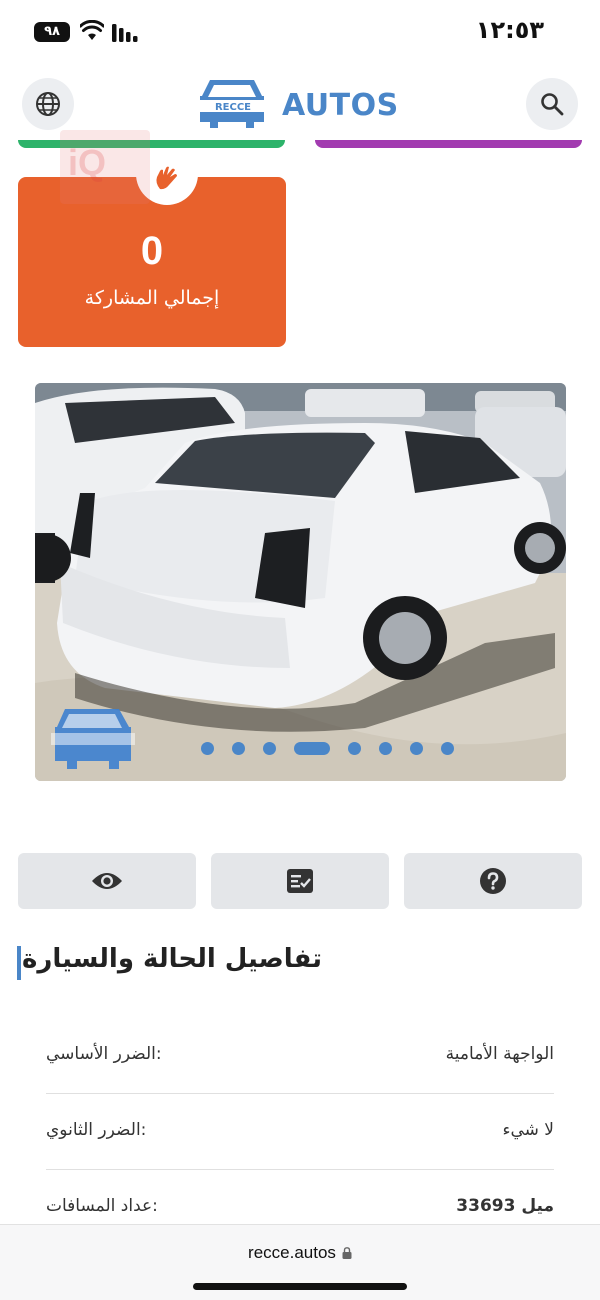 This screenshot has width=600, height=1300. I want to click on checklist-icon, so click(300, 881).